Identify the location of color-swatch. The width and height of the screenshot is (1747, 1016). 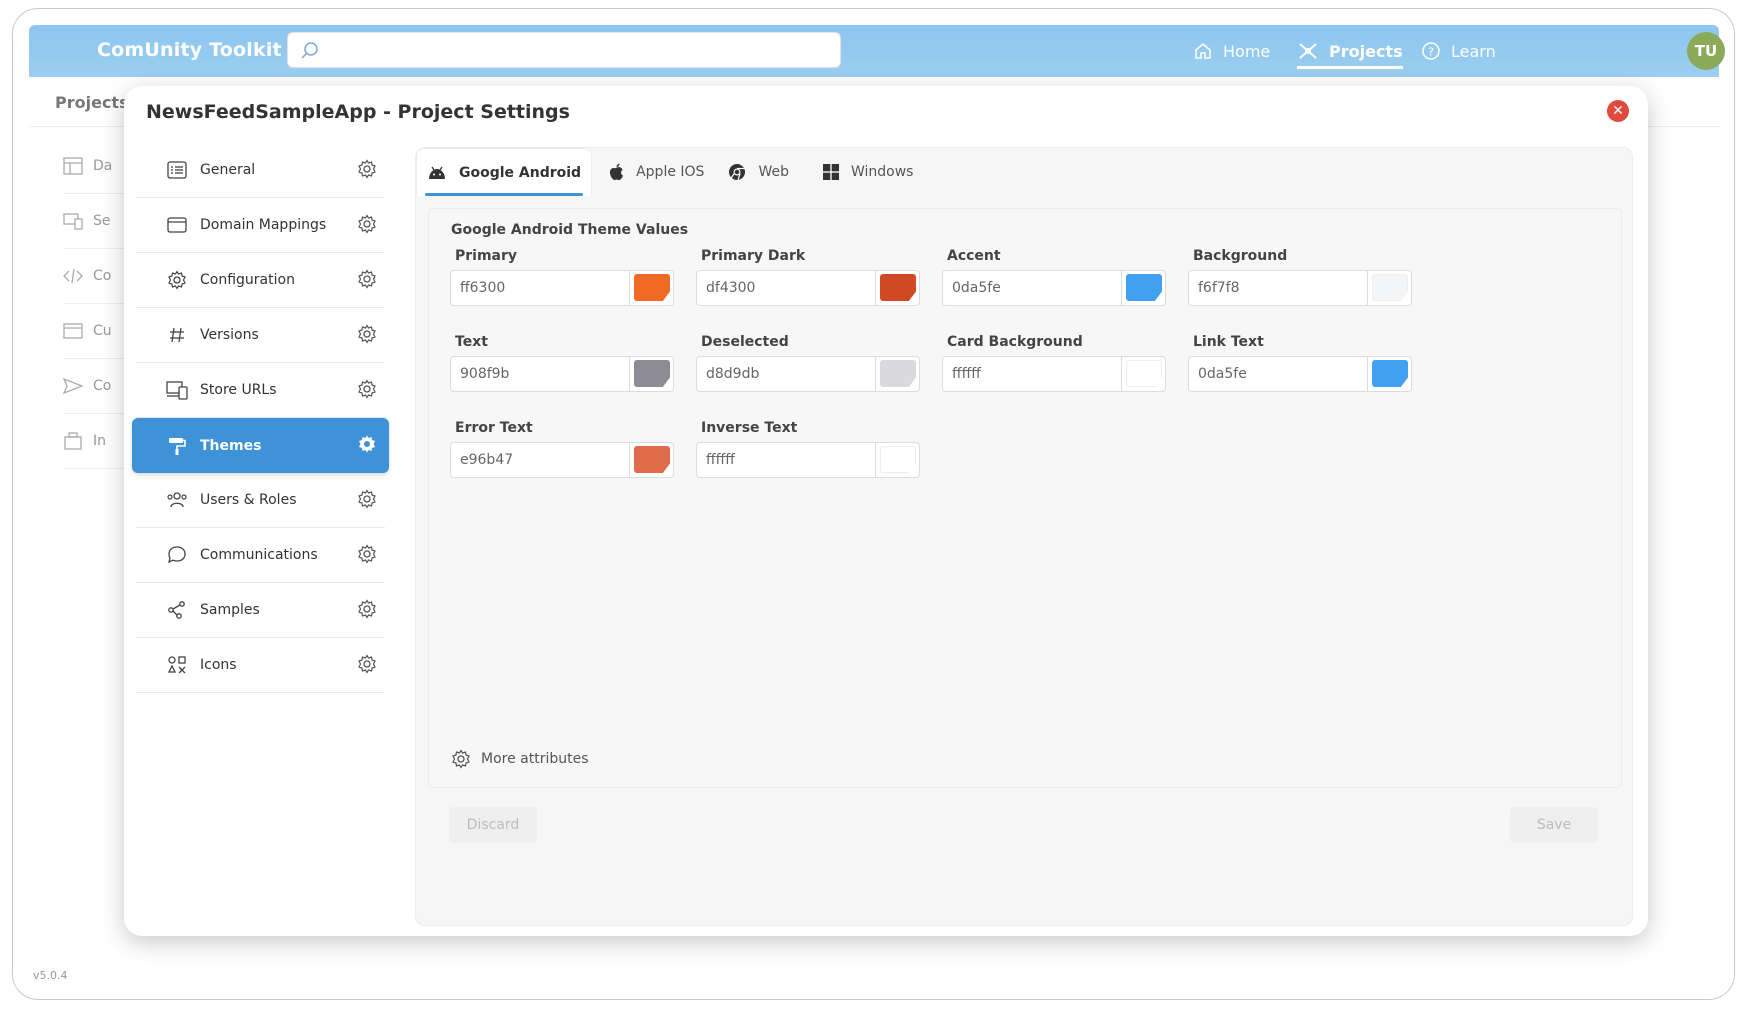
(1390, 373).